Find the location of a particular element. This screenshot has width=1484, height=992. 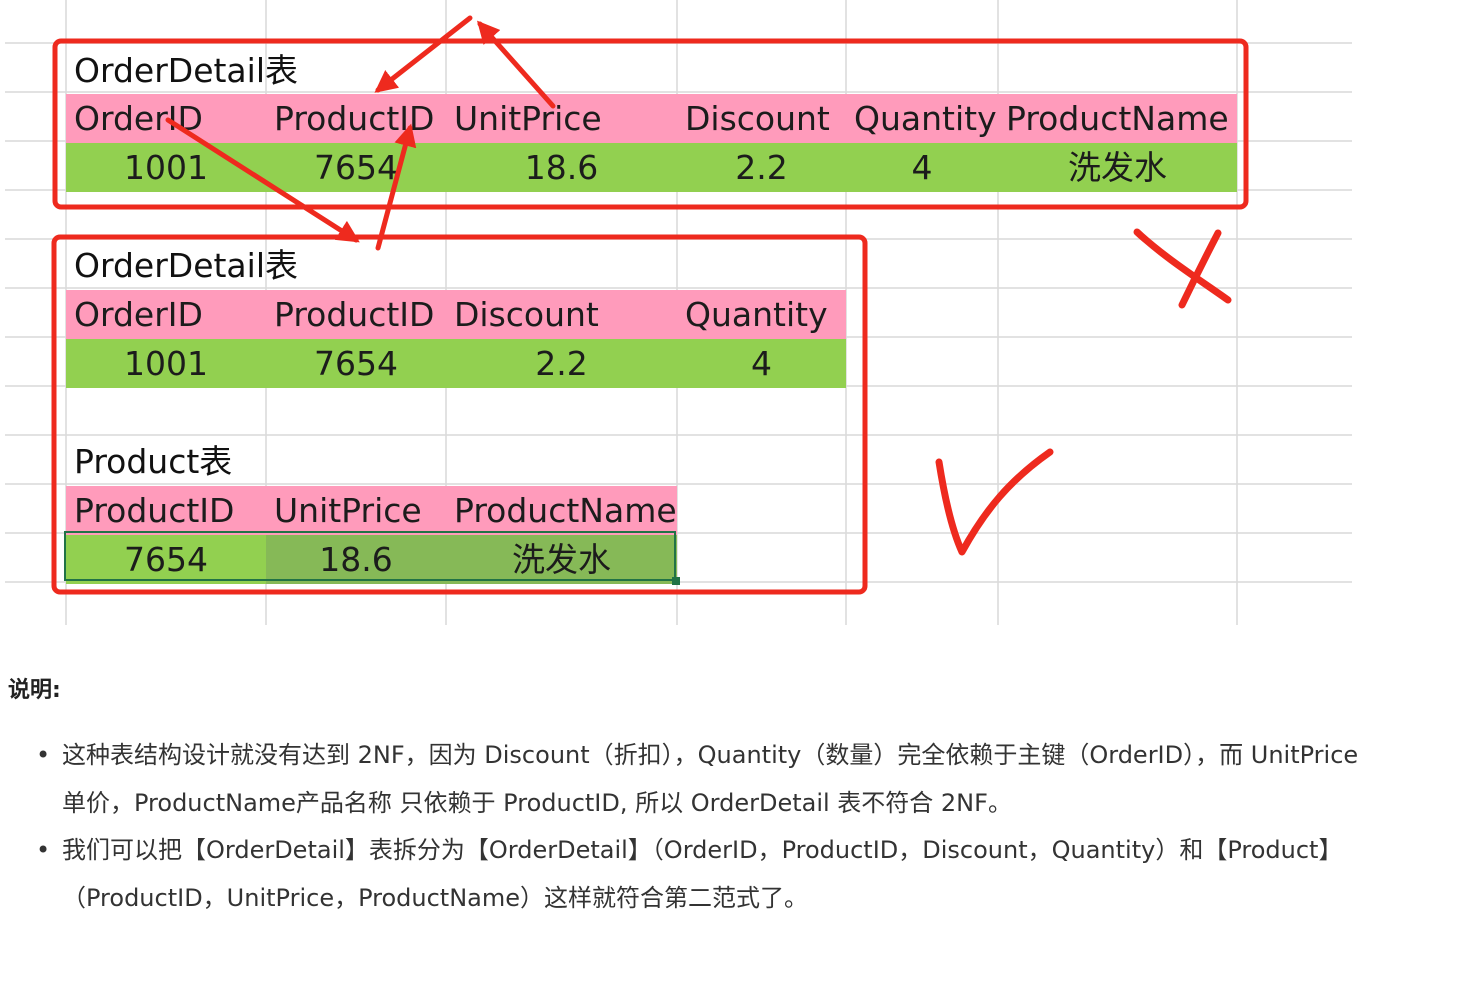

arrow-table2-to-productid is located at coordinates (396, 187).